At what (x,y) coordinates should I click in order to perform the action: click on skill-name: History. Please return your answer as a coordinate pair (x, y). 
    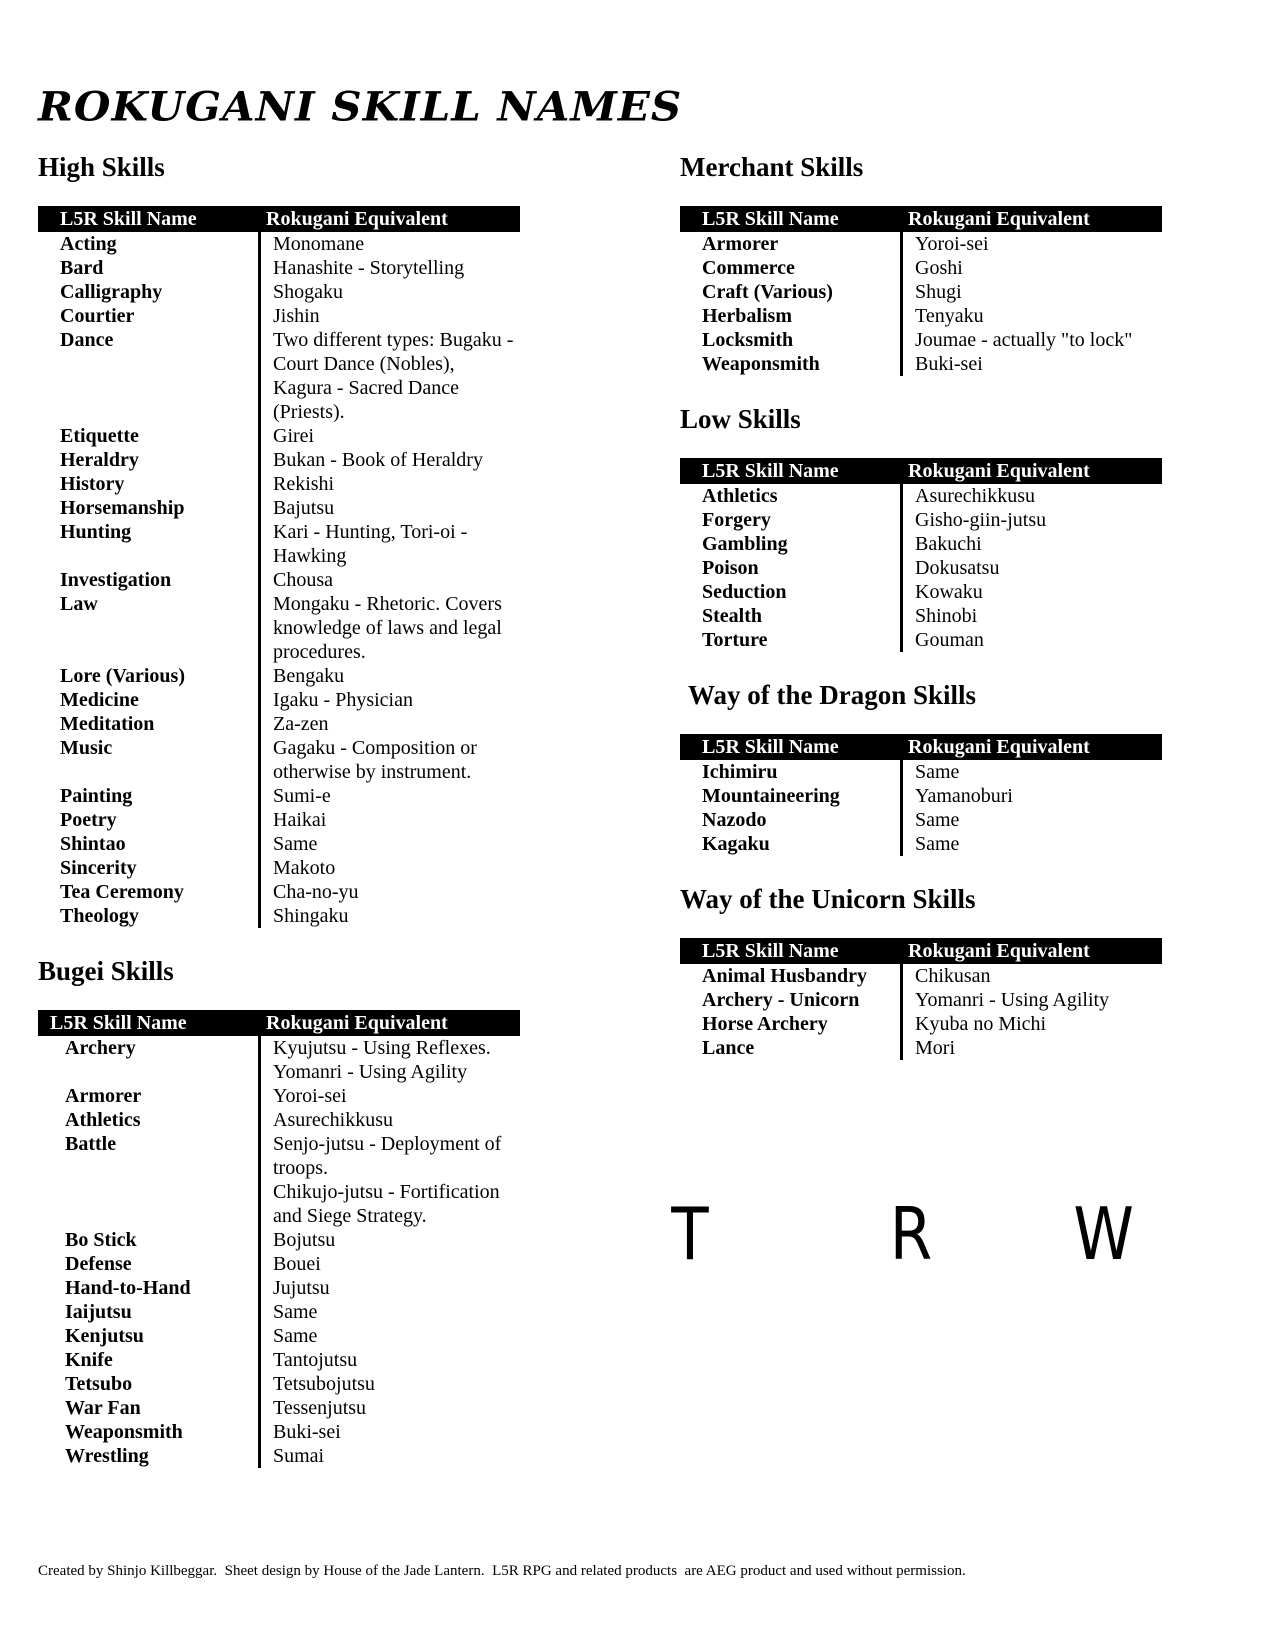
    Looking at the image, I should click on (92, 484).